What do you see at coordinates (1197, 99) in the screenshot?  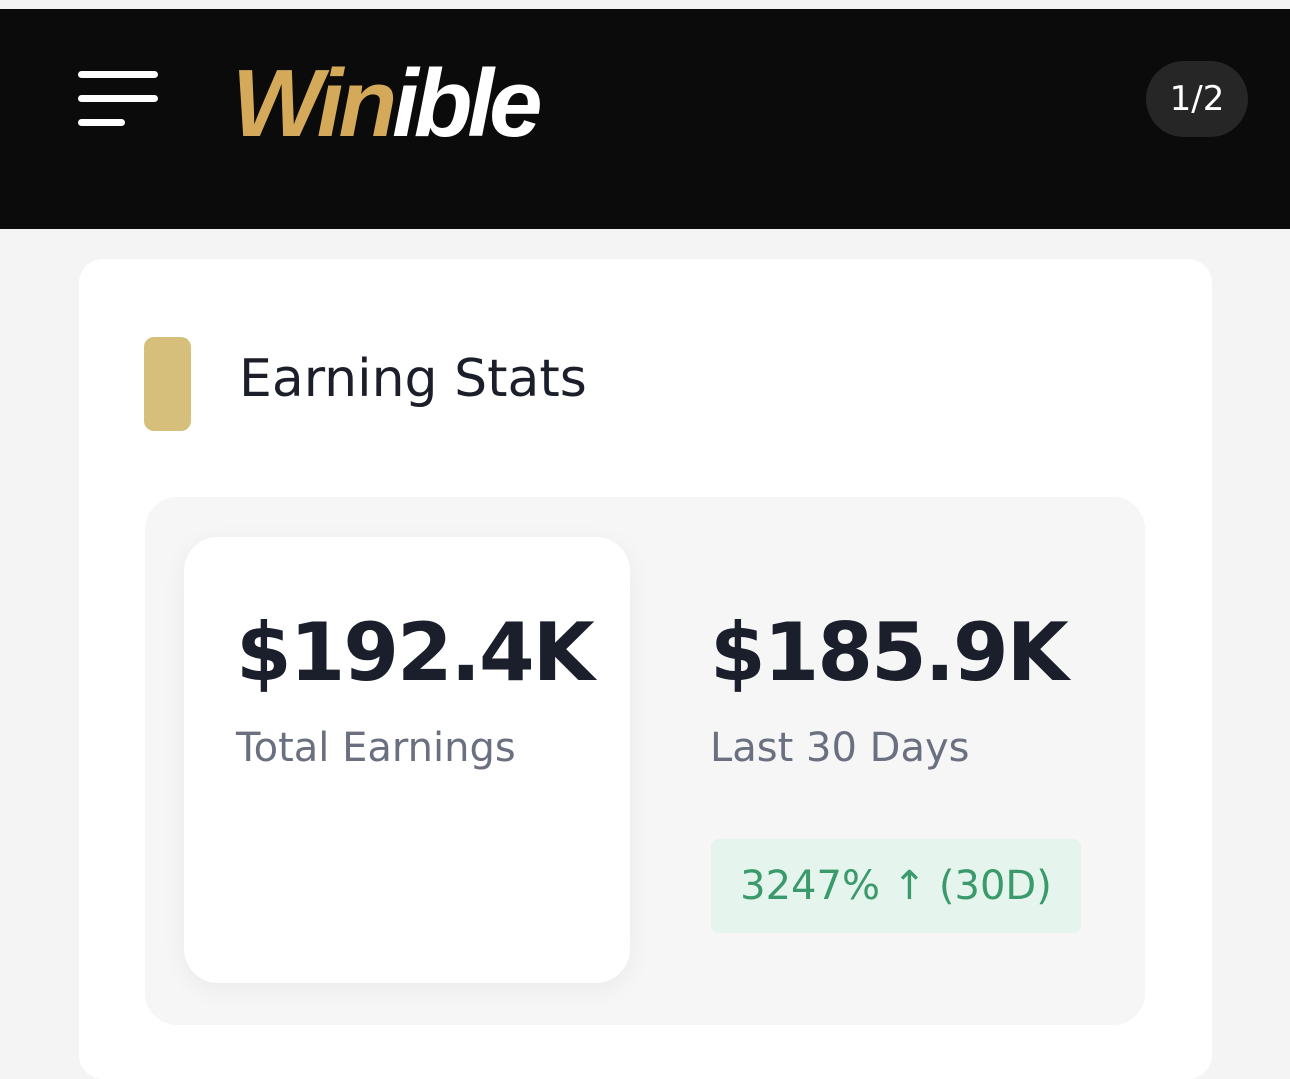 I see `page-indicator-badge: 1/2` at bounding box center [1197, 99].